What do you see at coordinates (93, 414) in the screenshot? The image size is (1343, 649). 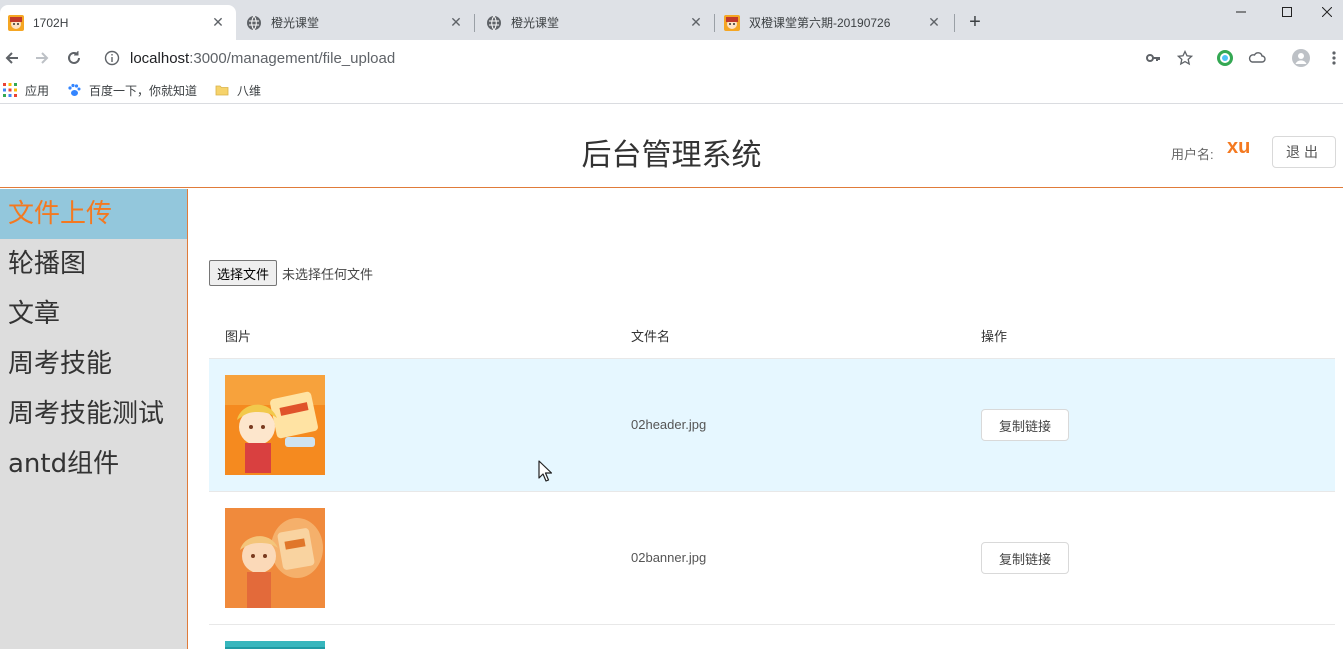 I see `sidebar-item-weekly-skills-test: 周考技能测试` at bounding box center [93, 414].